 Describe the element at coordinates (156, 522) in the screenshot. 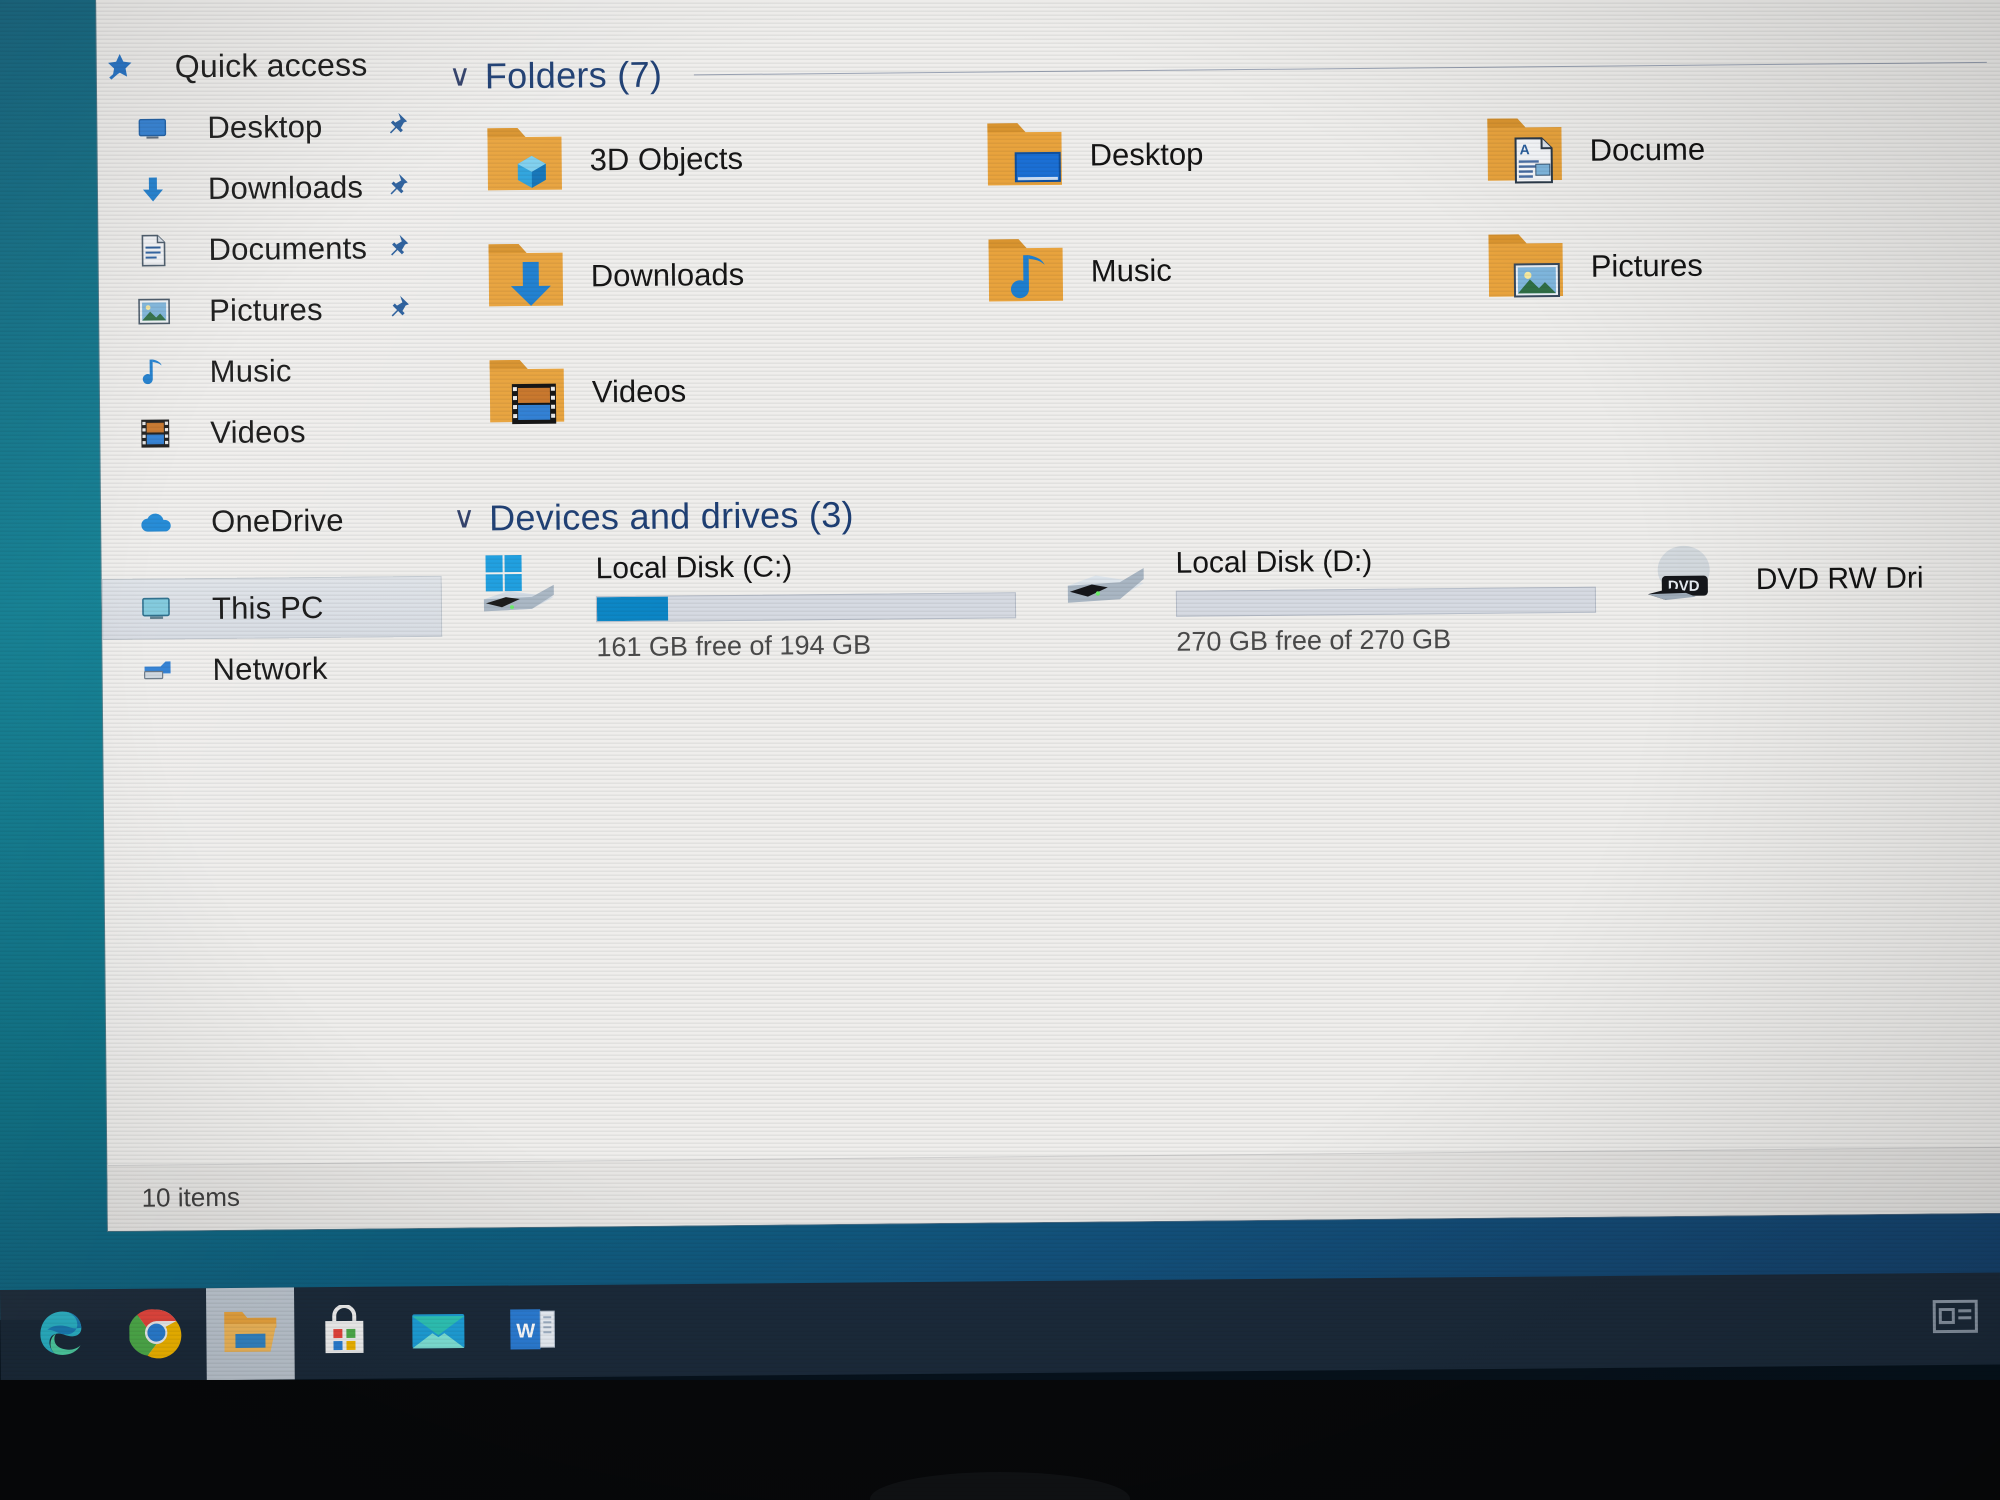

I see `onedrive-cloud-icon` at that location.